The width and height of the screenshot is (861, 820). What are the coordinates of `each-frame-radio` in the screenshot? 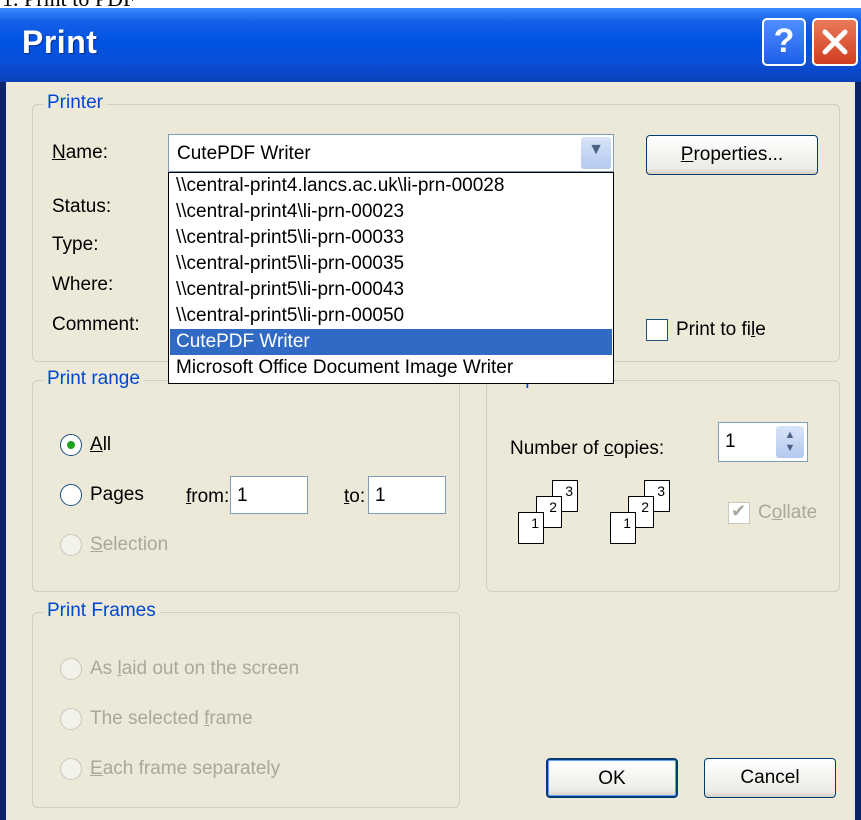 It's located at (71, 769).